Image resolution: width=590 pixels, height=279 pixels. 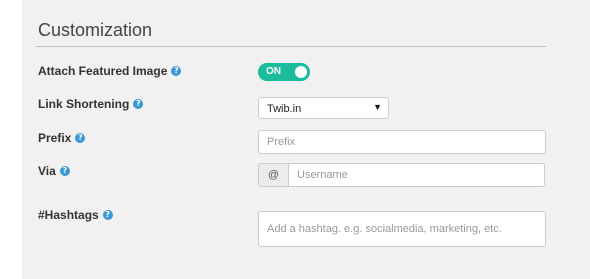 I want to click on prefix-input, so click(x=402, y=142).